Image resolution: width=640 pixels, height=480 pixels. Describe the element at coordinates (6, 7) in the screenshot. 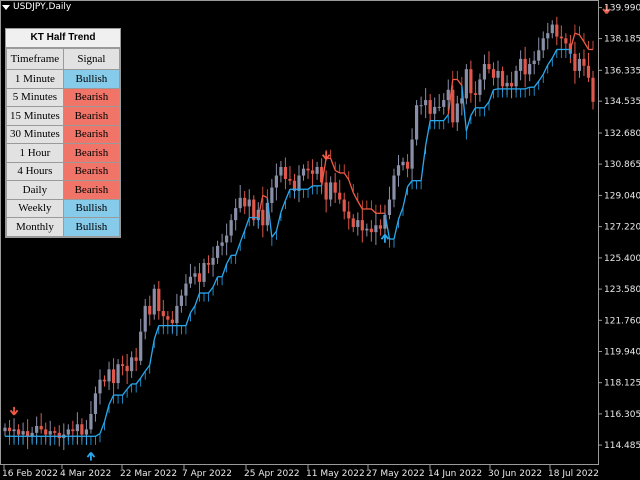

I see `chevron-down-icon` at that location.